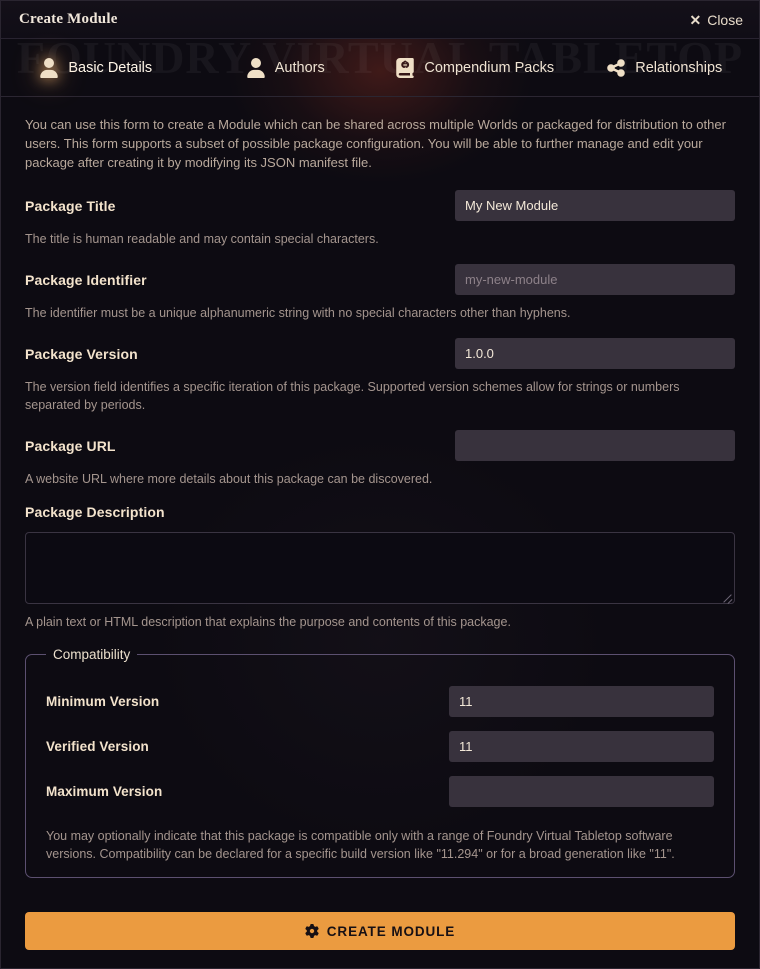 Image resolution: width=760 pixels, height=969 pixels. What do you see at coordinates (405, 67) in the screenshot?
I see `atlas-icon` at bounding box center [405, 67].